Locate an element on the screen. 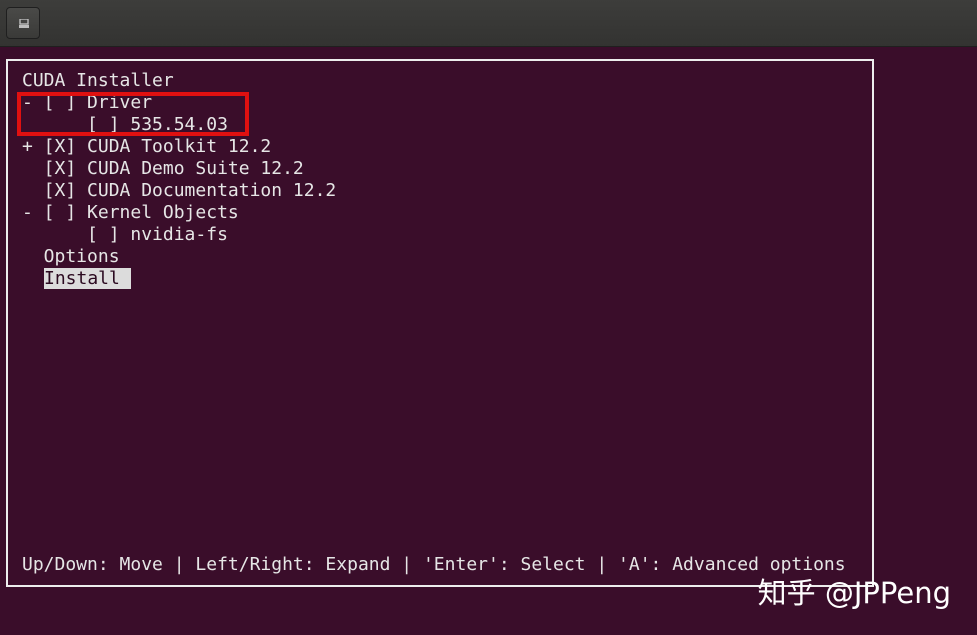 The image size is (977, 635). installer-title: CUDA Installer is located at coordinates (98, 80).